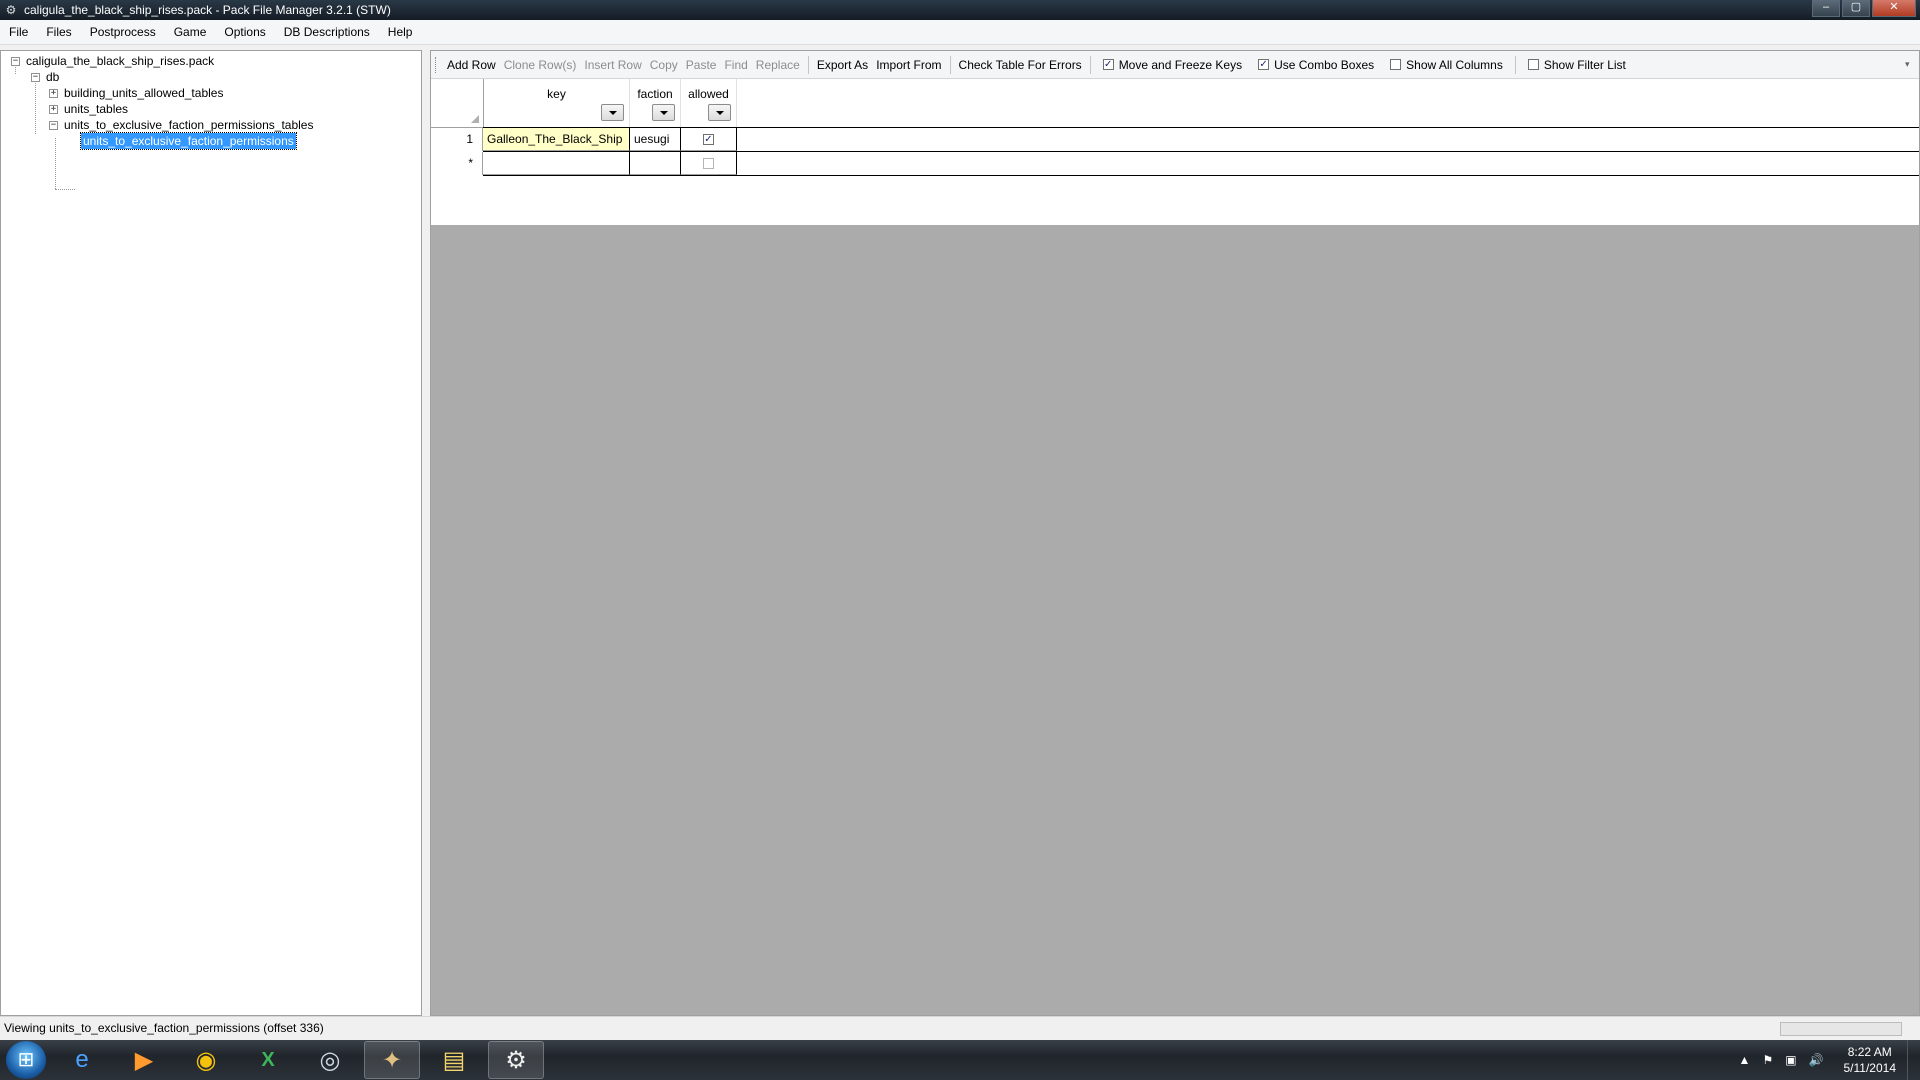  What do you see at coordinates (778, 65) in the screenshot?
I see `replace-button: Replace` at bounding box center [778, 65].